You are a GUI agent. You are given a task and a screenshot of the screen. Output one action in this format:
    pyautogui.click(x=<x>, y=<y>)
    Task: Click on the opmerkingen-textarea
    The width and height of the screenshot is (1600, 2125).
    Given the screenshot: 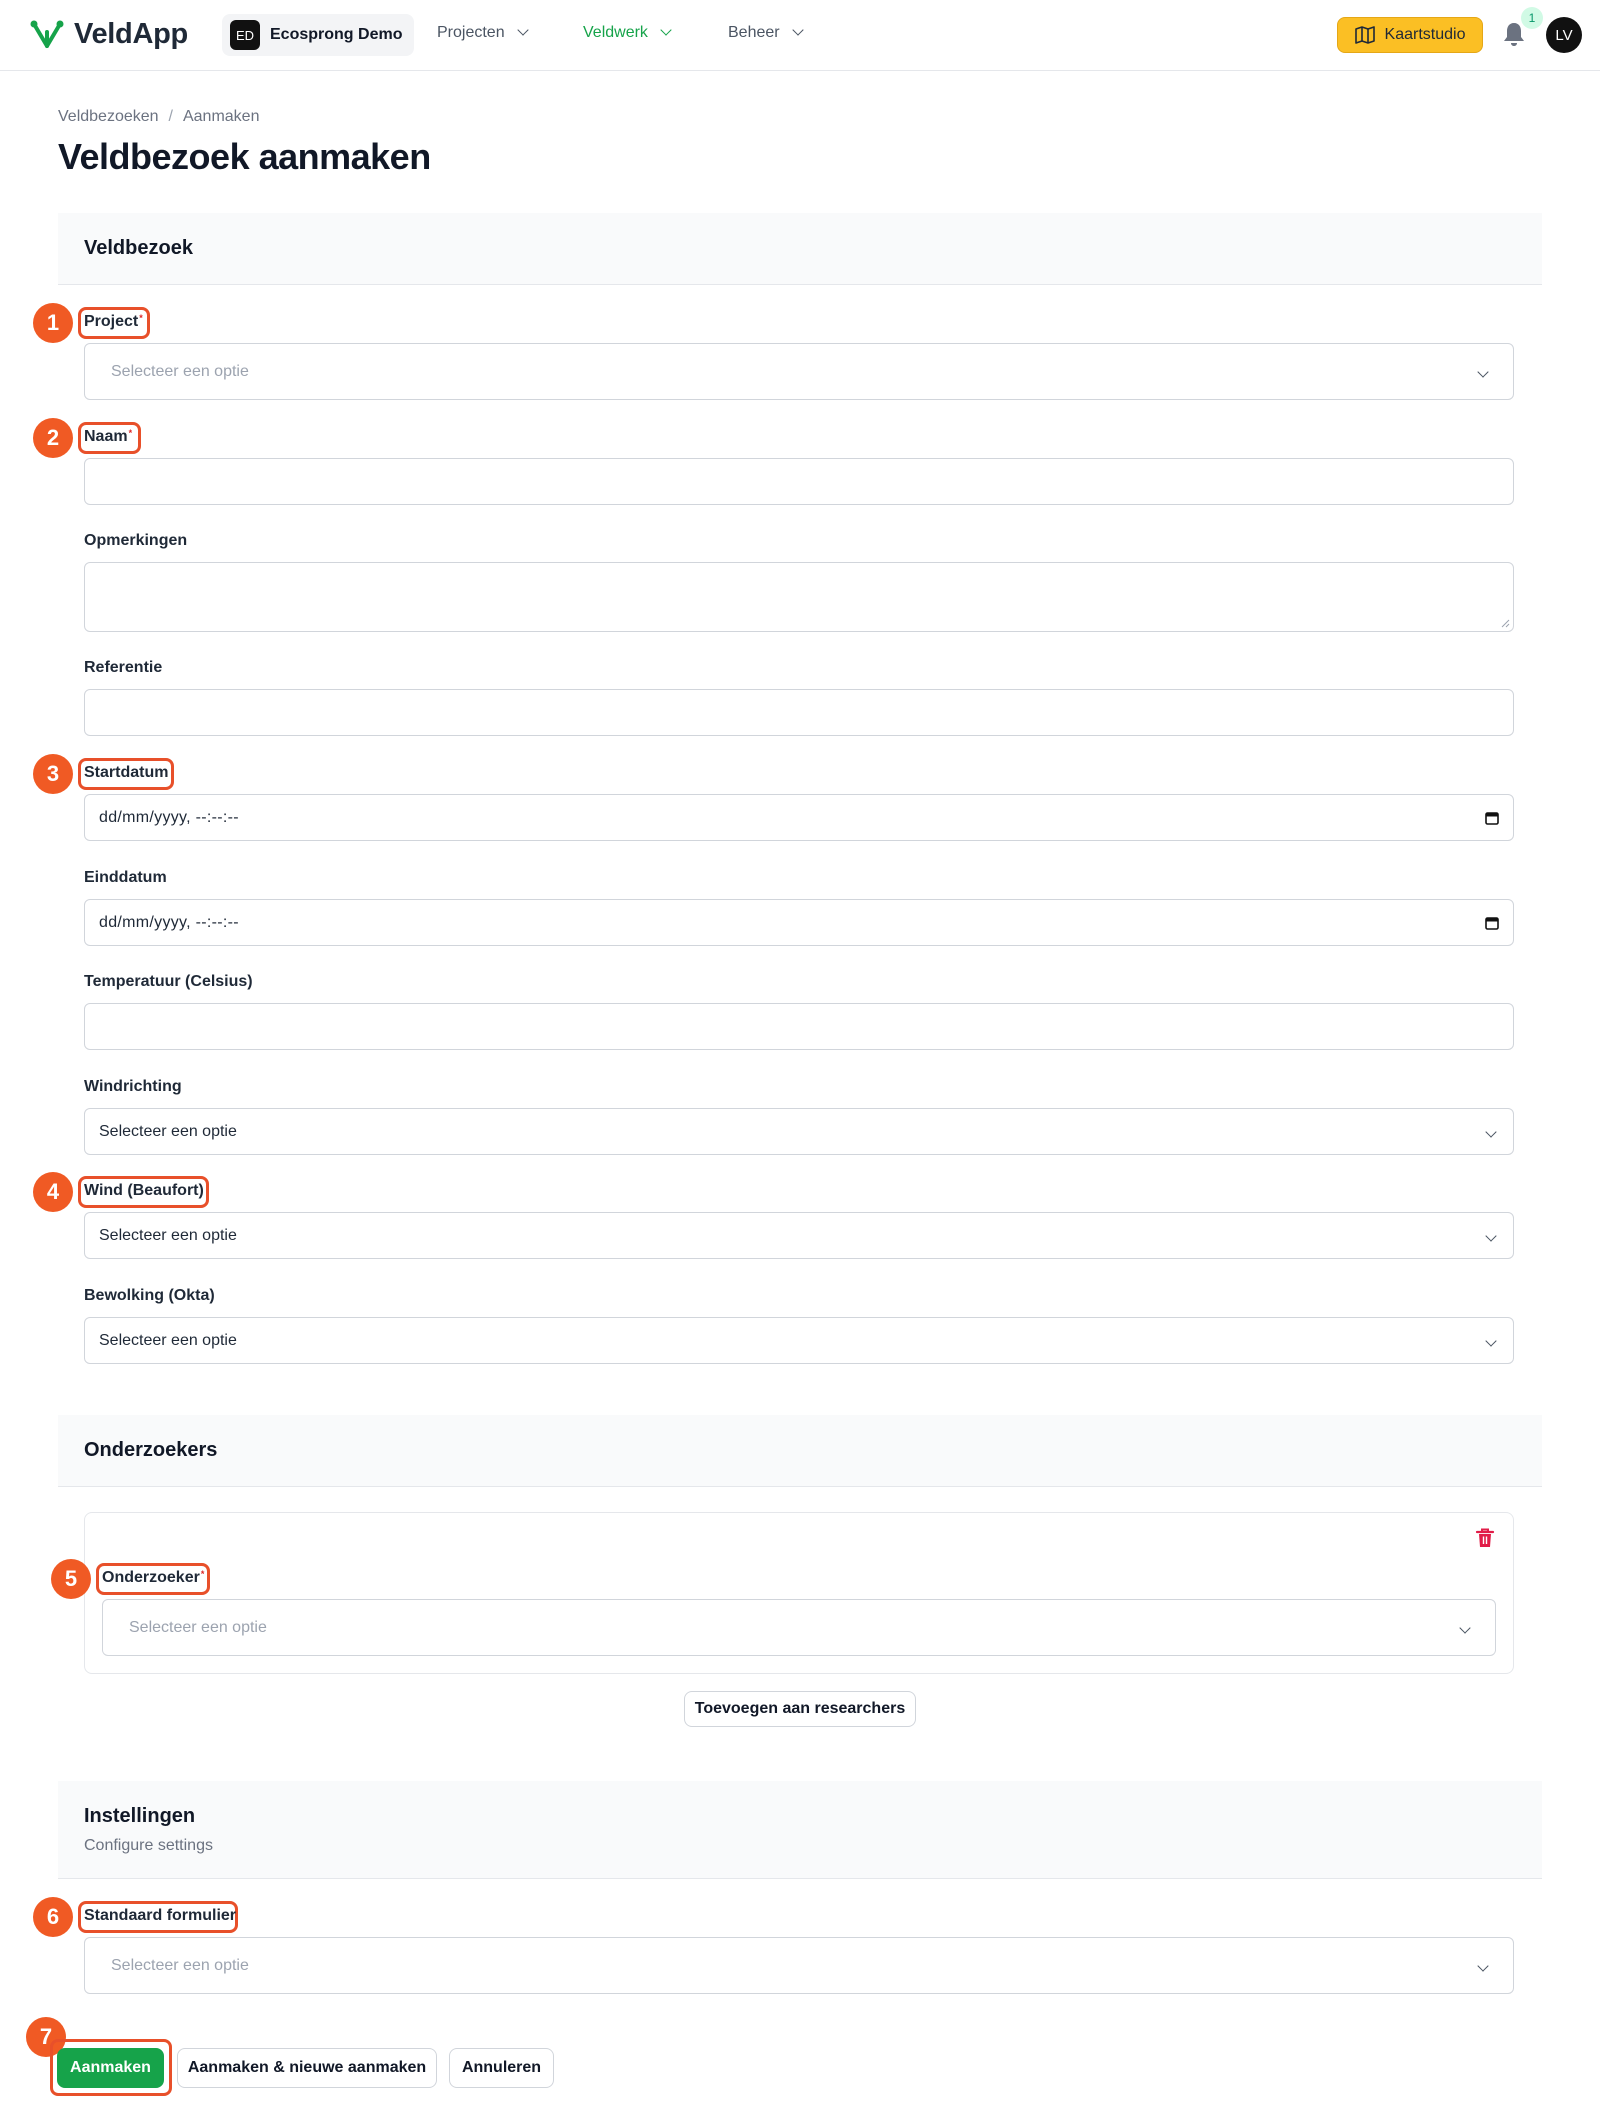 What is the action you would take?
    pyautogui.click(x=799, y=597)
    